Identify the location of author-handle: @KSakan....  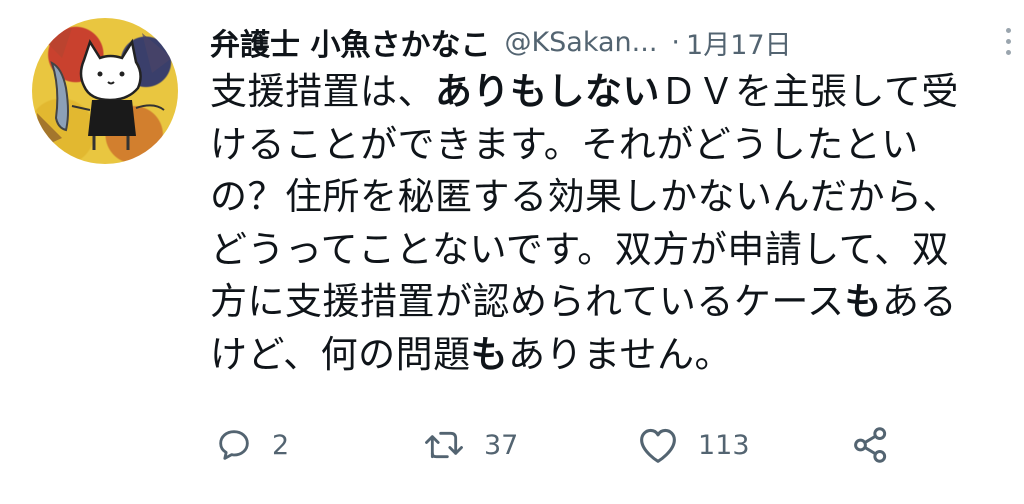
(580, 42).